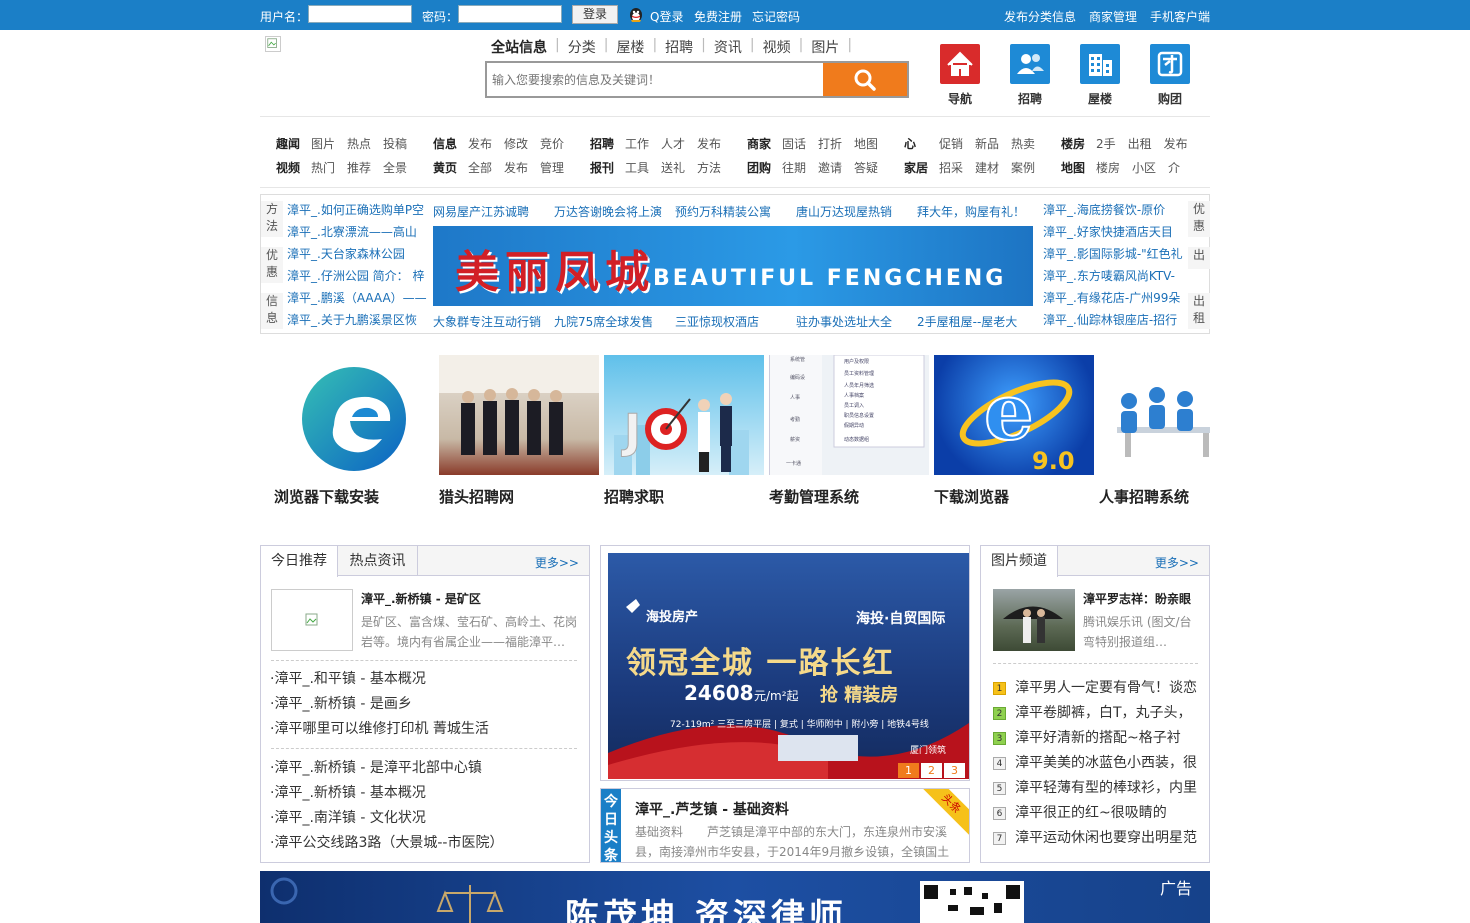 This screenshot has width=1470, height=923. What do you see at coordinates (1023, 171) in the screenshot?
I see `category-item: 案例` at bounding box center [1023, 171].